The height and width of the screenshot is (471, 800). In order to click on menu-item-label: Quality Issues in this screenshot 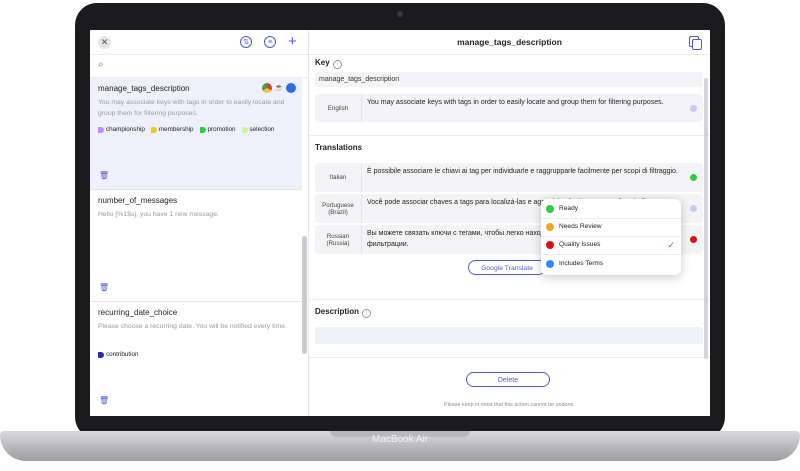, I will do `click(580, 244)`.